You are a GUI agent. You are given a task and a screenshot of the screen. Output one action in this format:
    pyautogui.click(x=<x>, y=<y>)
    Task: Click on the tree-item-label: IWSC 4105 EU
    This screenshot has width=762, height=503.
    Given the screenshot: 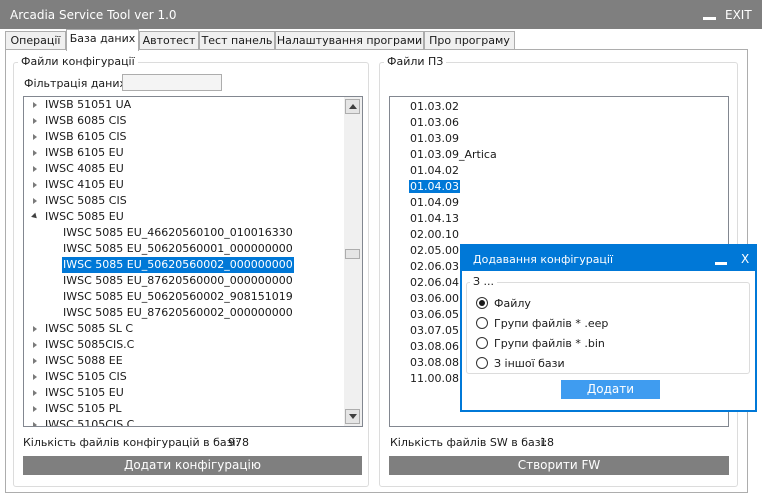 What is the action you would take?
    pyautogui.click(x=84, y=184)
    